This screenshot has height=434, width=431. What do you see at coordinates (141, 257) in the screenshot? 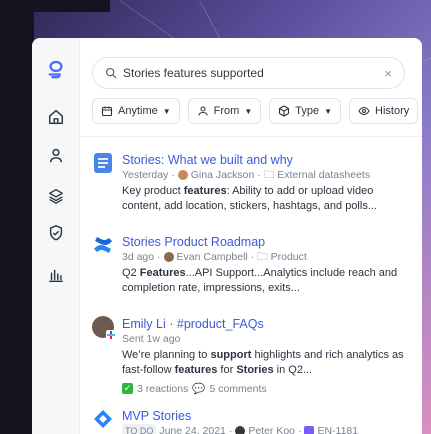
I see `result-time: 3d ago ·` at bounding box center [141, 257].